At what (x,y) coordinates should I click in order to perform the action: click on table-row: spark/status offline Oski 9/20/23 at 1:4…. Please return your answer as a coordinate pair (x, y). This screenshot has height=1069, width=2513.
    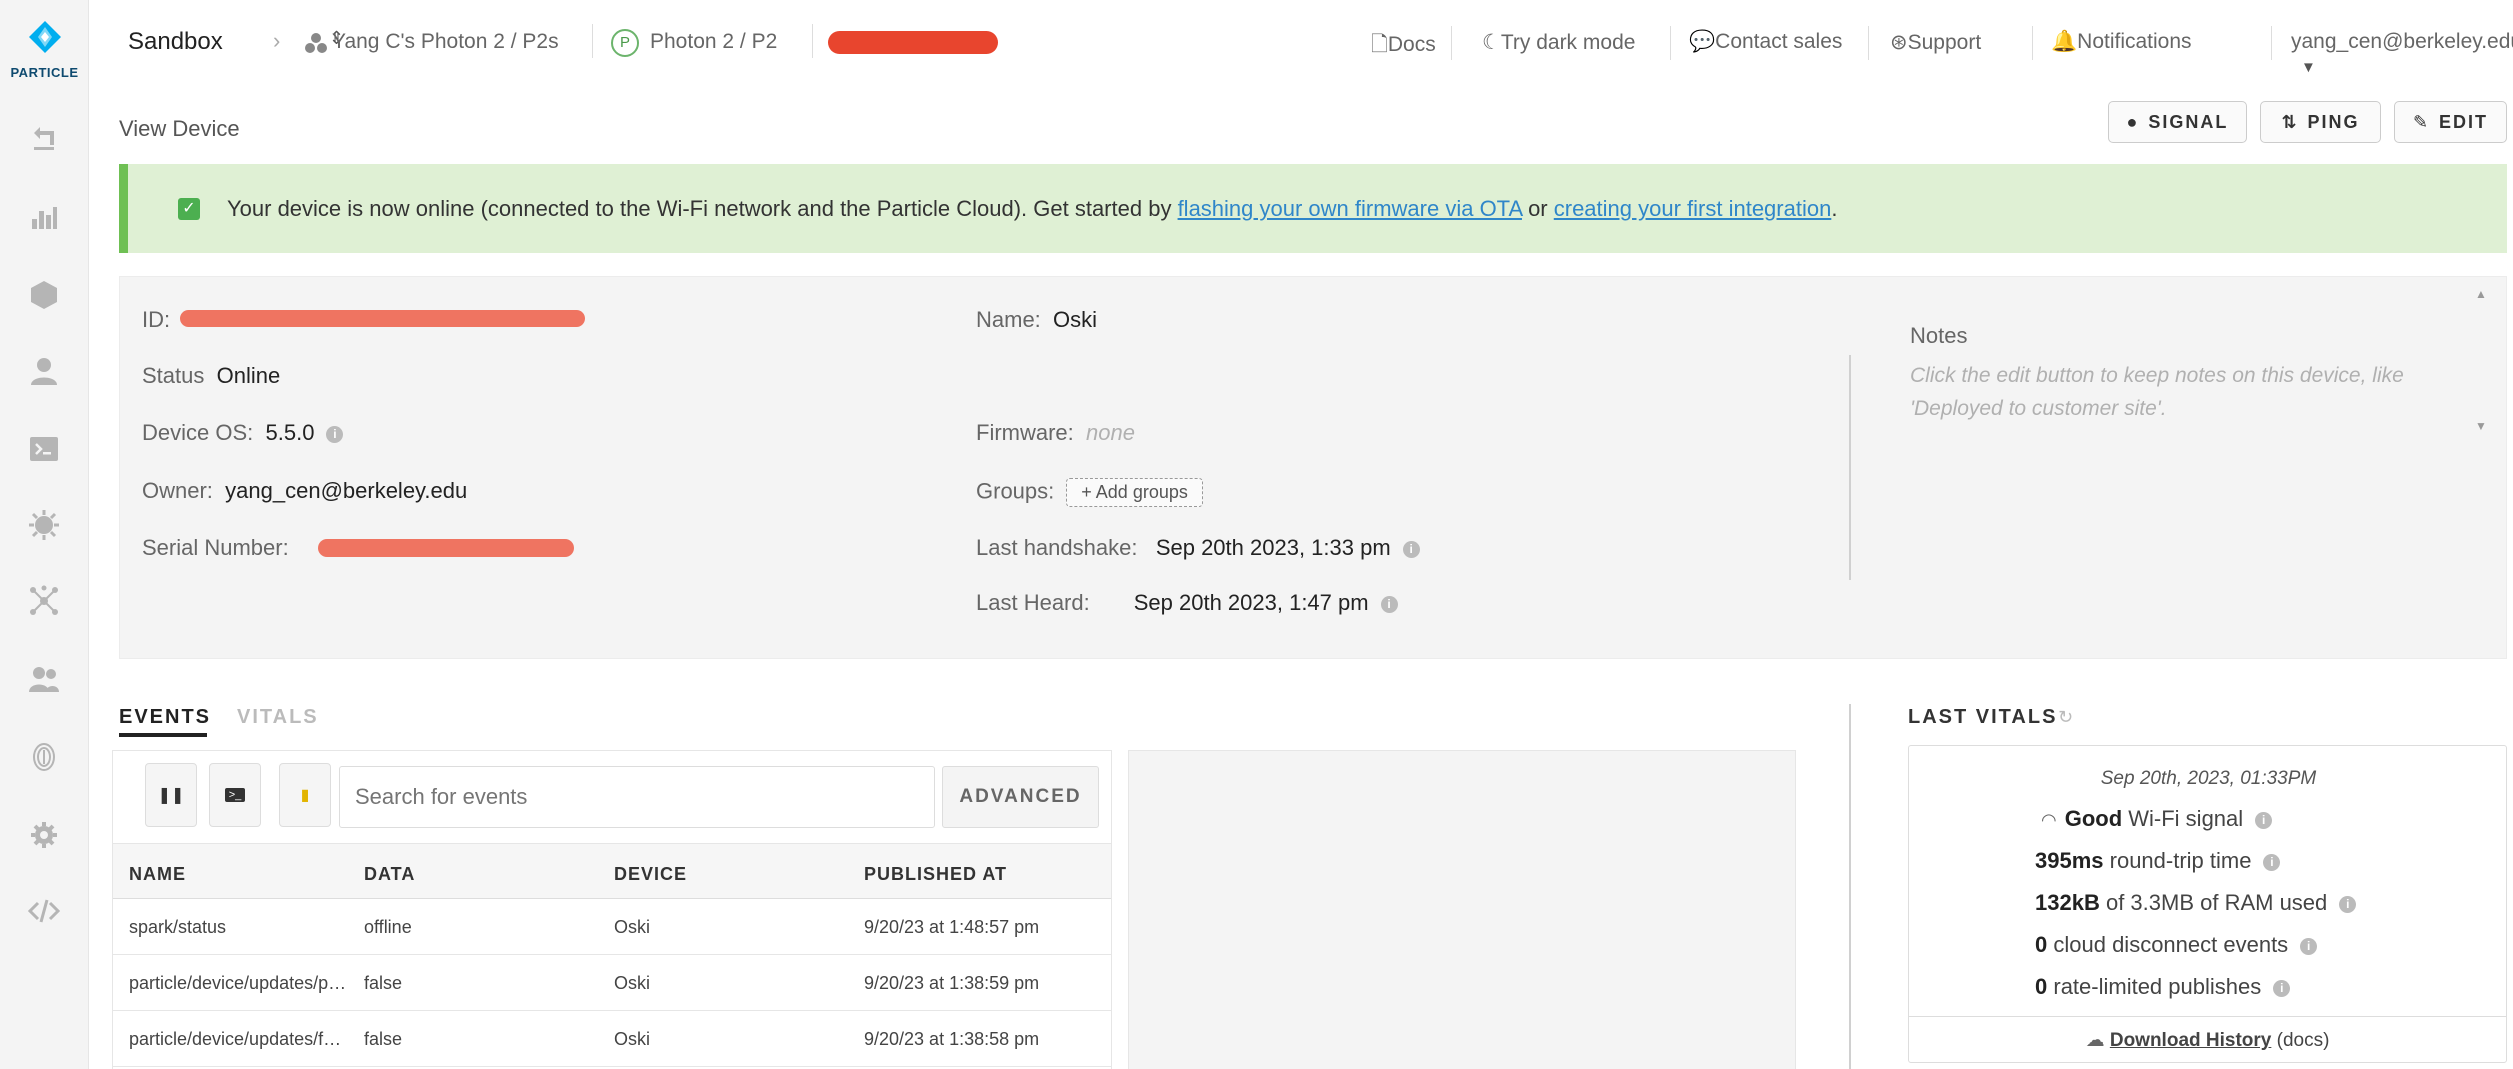
    Looking at the image, I should click on (612, 927).